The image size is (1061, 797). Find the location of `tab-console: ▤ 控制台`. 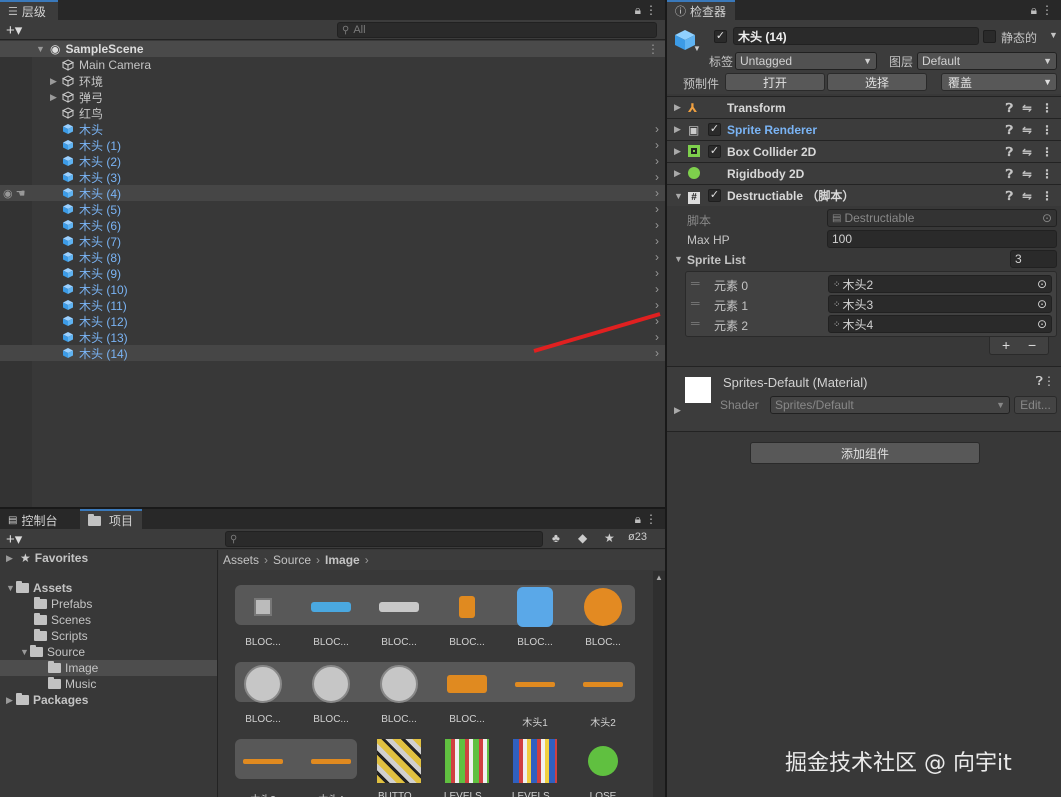

tab-console: ▤ 控制台 is located at coordinates (39, 519).